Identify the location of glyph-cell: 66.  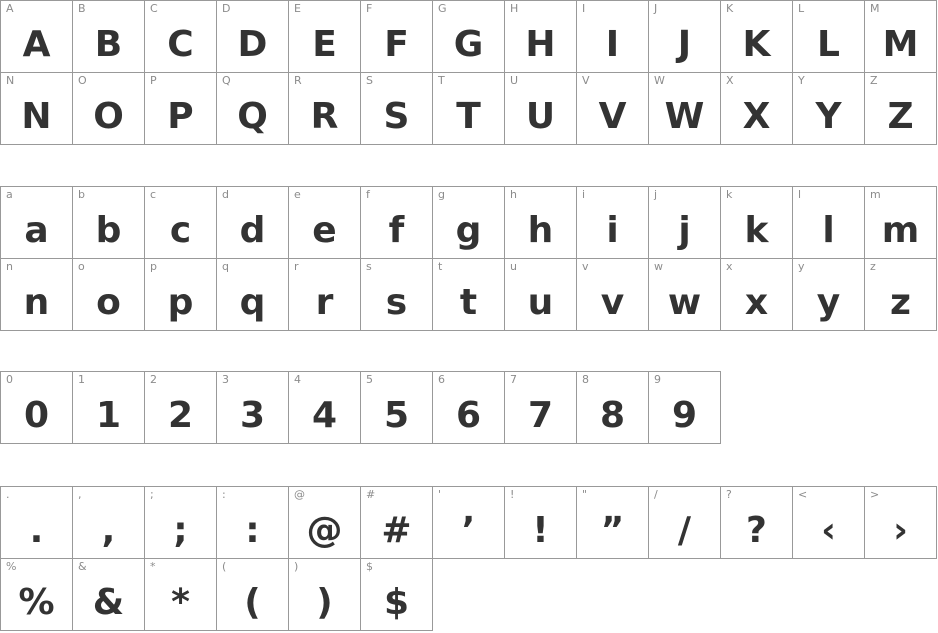
(469, 408).